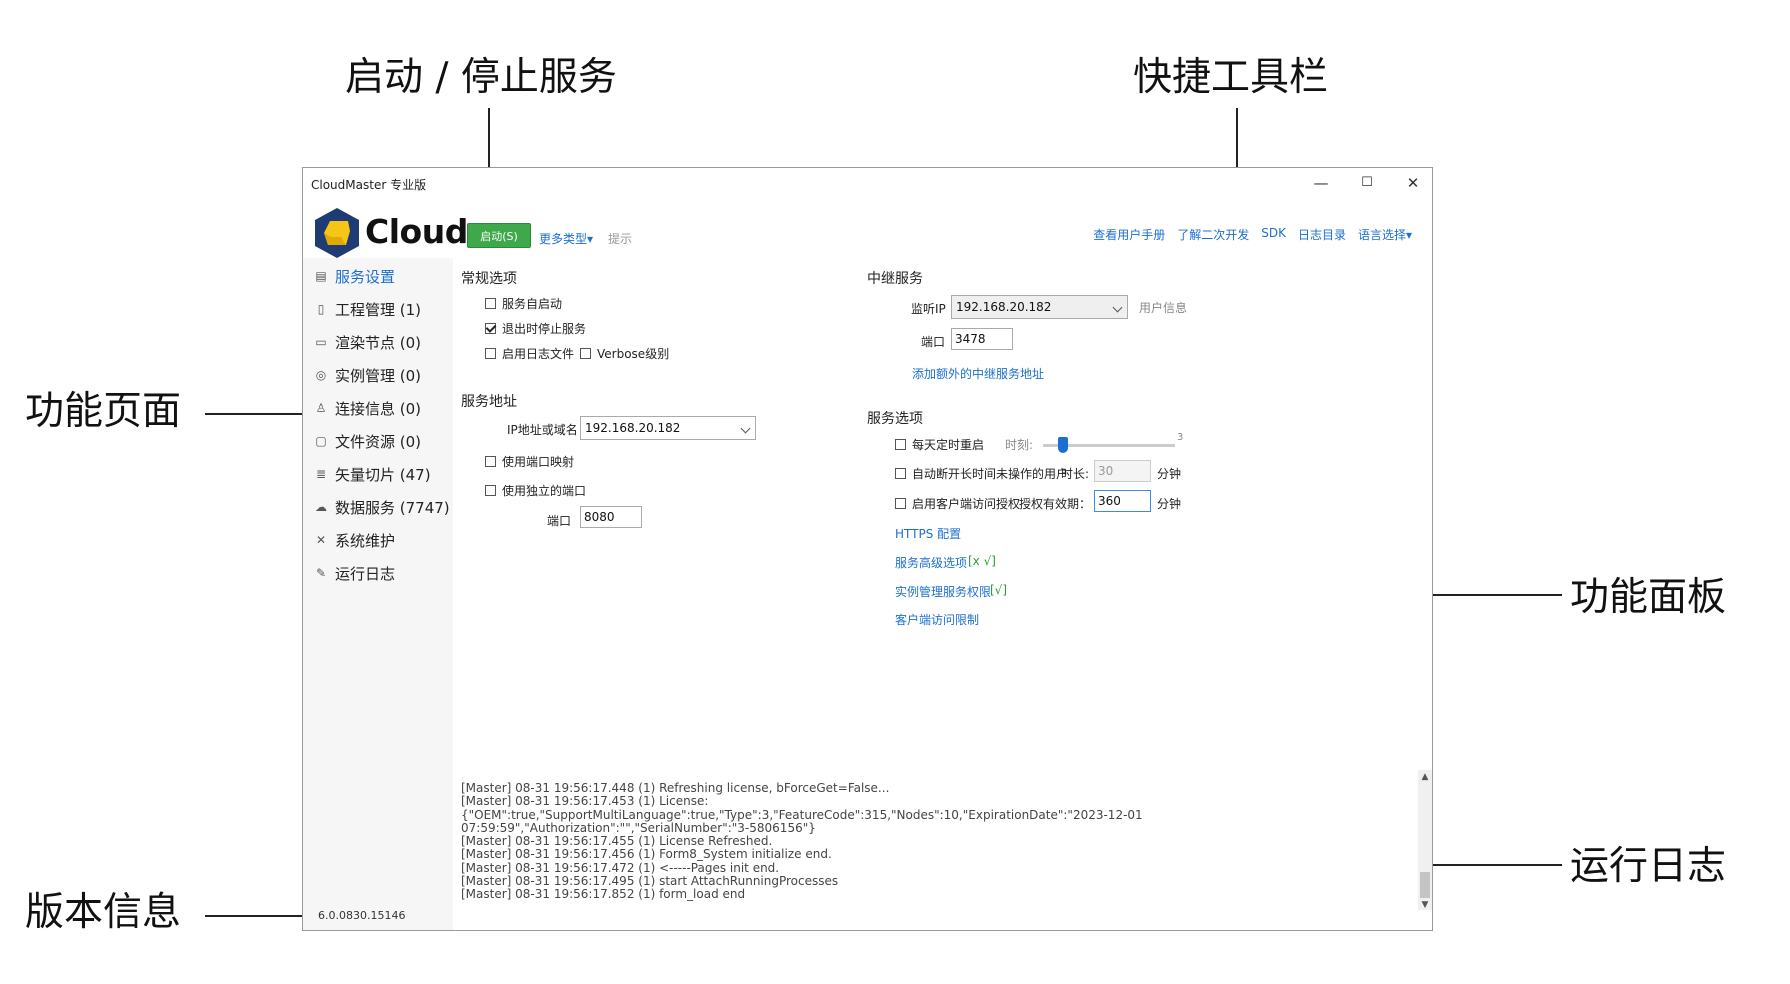 The height and width of the screenshot is (984, 1790). Describe the element at coordinates (103, 912) in the screenshot. I see `callout-version-info: 版本信息` at that location.